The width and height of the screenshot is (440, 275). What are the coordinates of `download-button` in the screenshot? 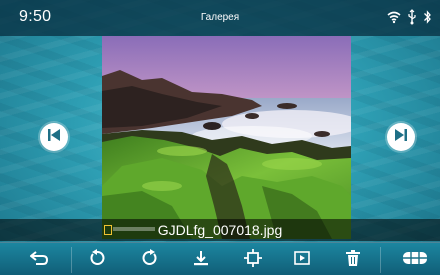 It's located at (201, 260).